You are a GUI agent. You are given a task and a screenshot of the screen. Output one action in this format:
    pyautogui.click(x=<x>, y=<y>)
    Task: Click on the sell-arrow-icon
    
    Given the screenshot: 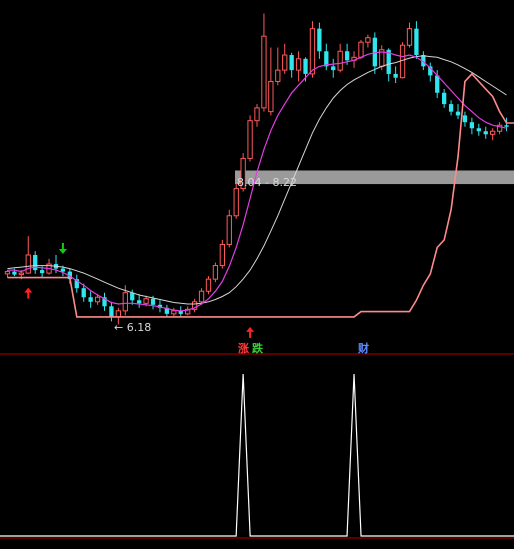 What is the action you would take?
    pyautogui.click(x=62, y=248)
    